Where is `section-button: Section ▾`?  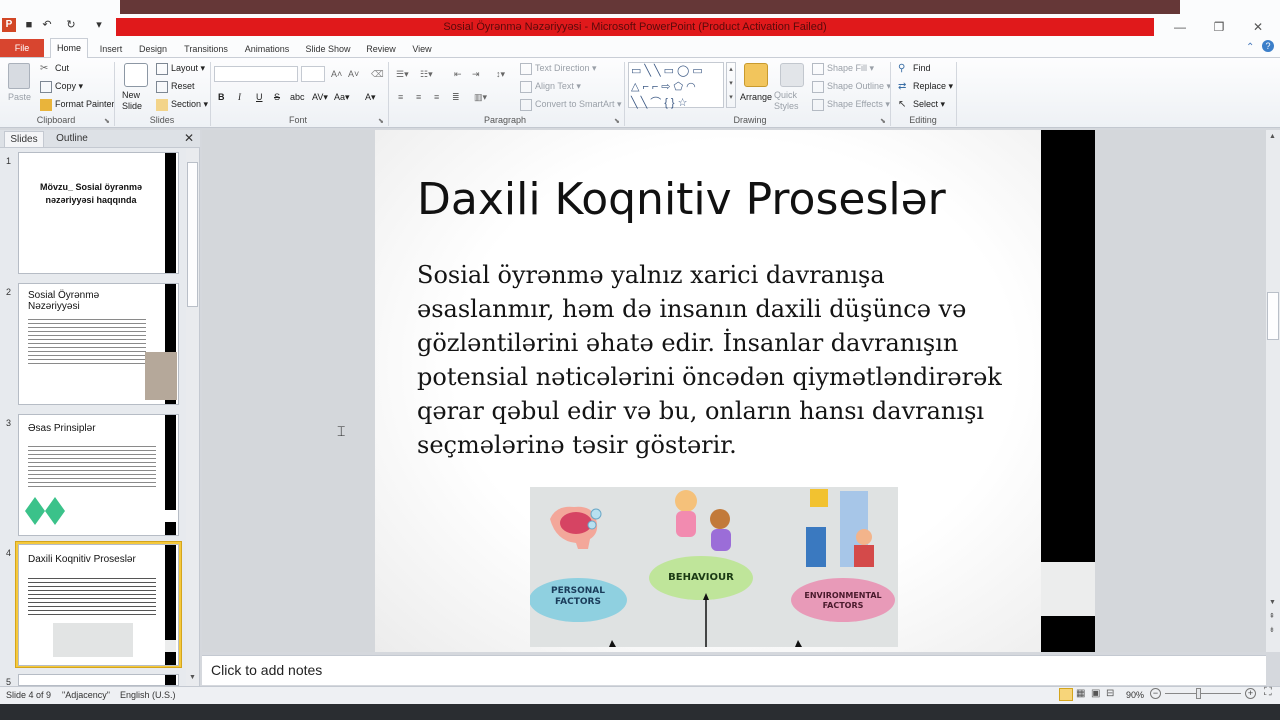 section-button: Section ▾ is located at coordinates (182, 104).